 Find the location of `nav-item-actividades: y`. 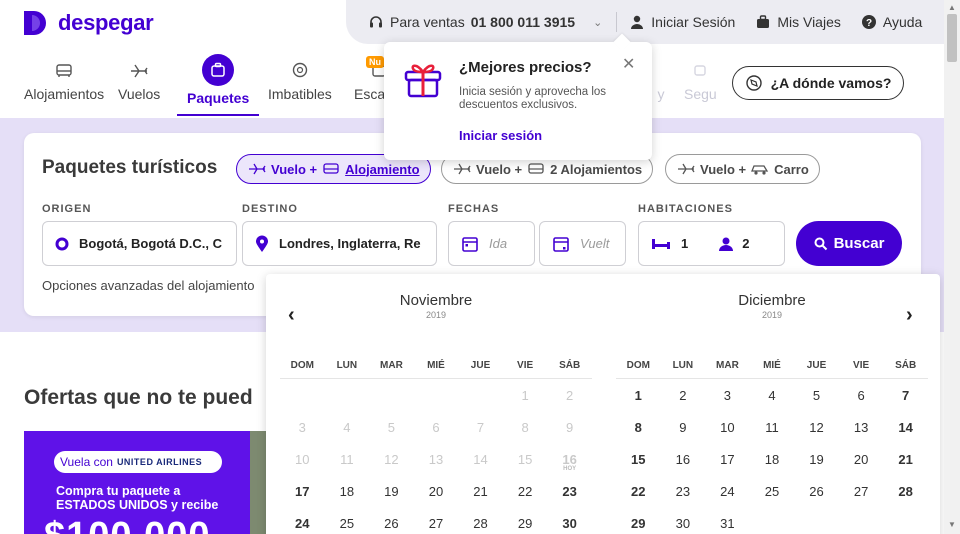

nav-item-actividades: y is located at coordinates (661, 81).